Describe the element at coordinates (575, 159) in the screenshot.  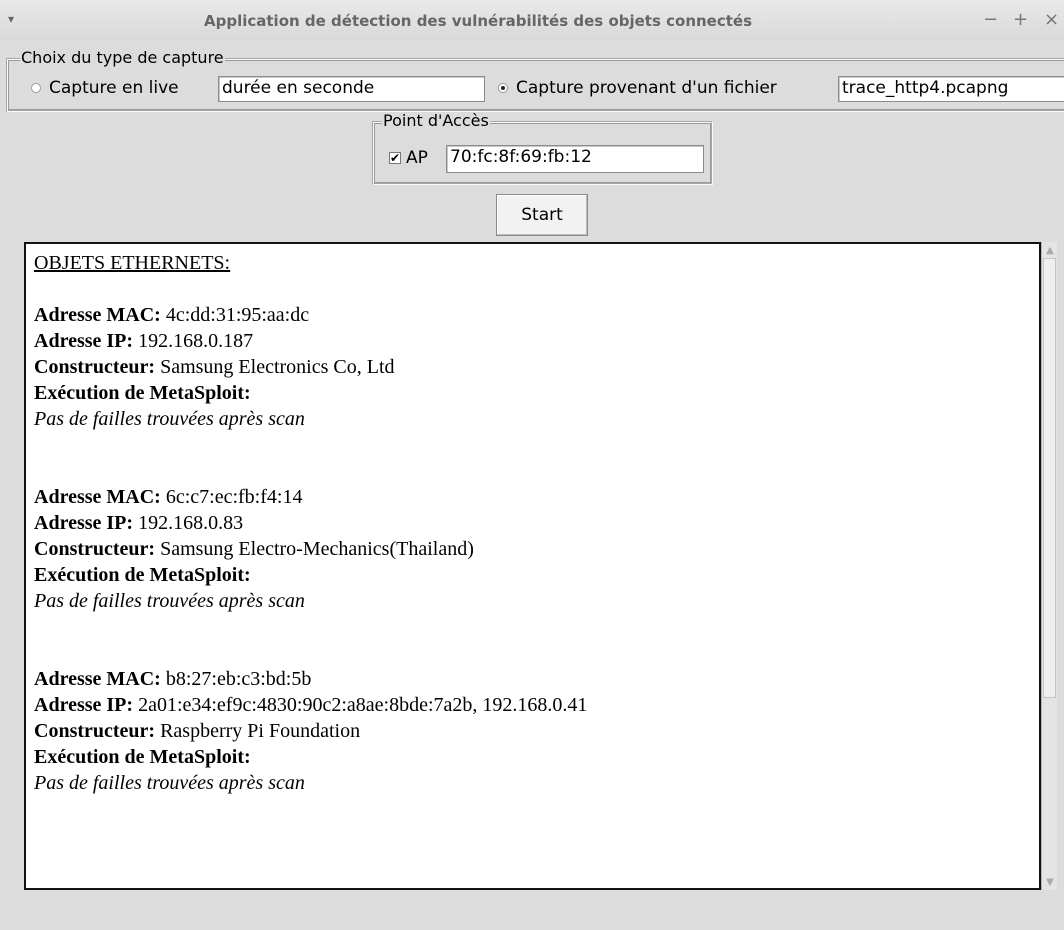
I see `ap-mac-field: 70:fc:8f:69:fb:12` at that location.